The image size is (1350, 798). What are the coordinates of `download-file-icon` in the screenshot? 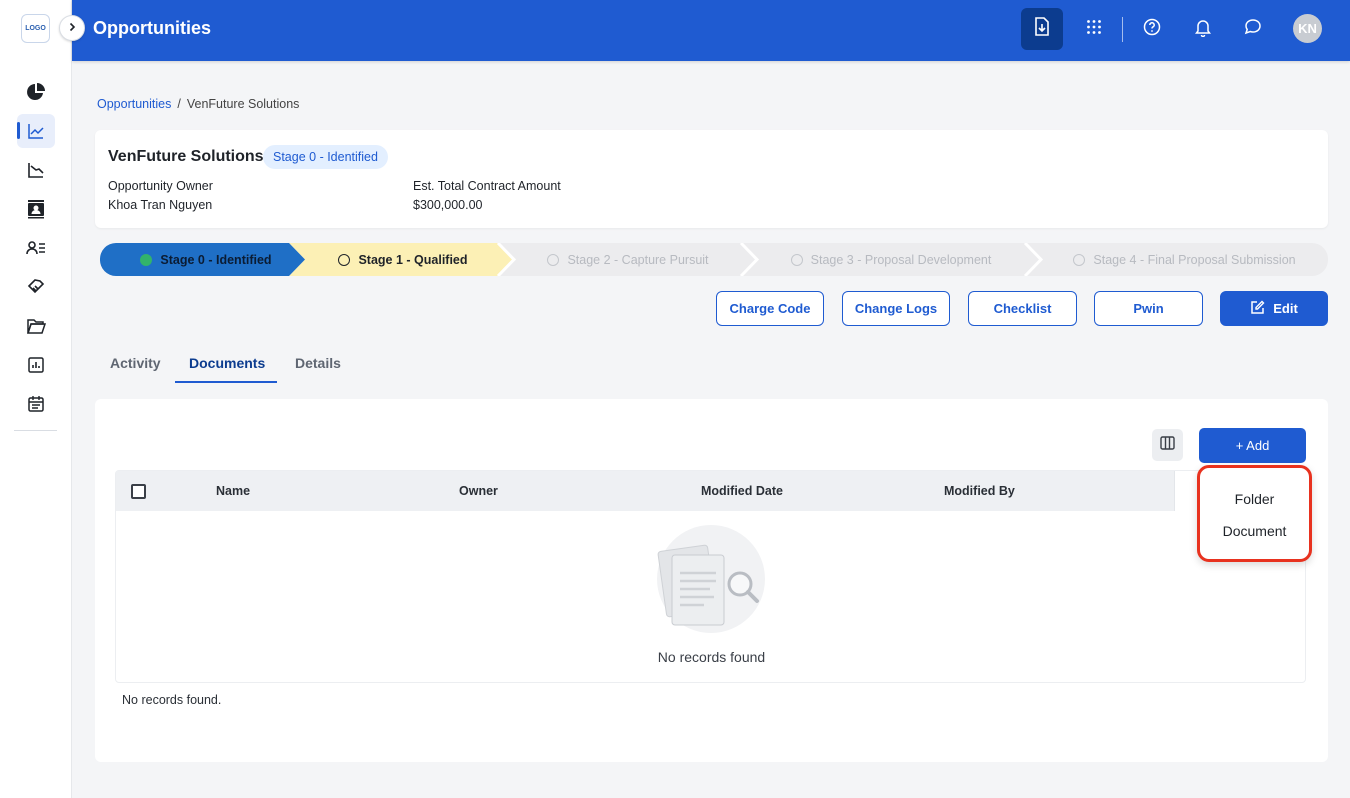 It's located at (1042, 29).